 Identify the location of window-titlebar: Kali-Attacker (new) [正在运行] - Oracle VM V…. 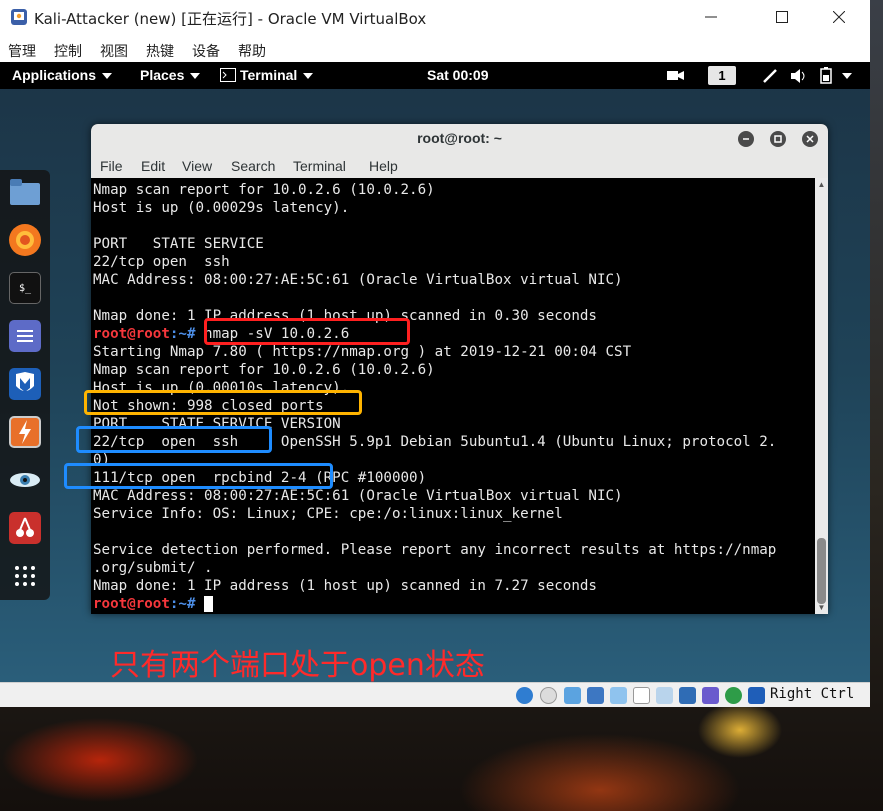
(435, 18).